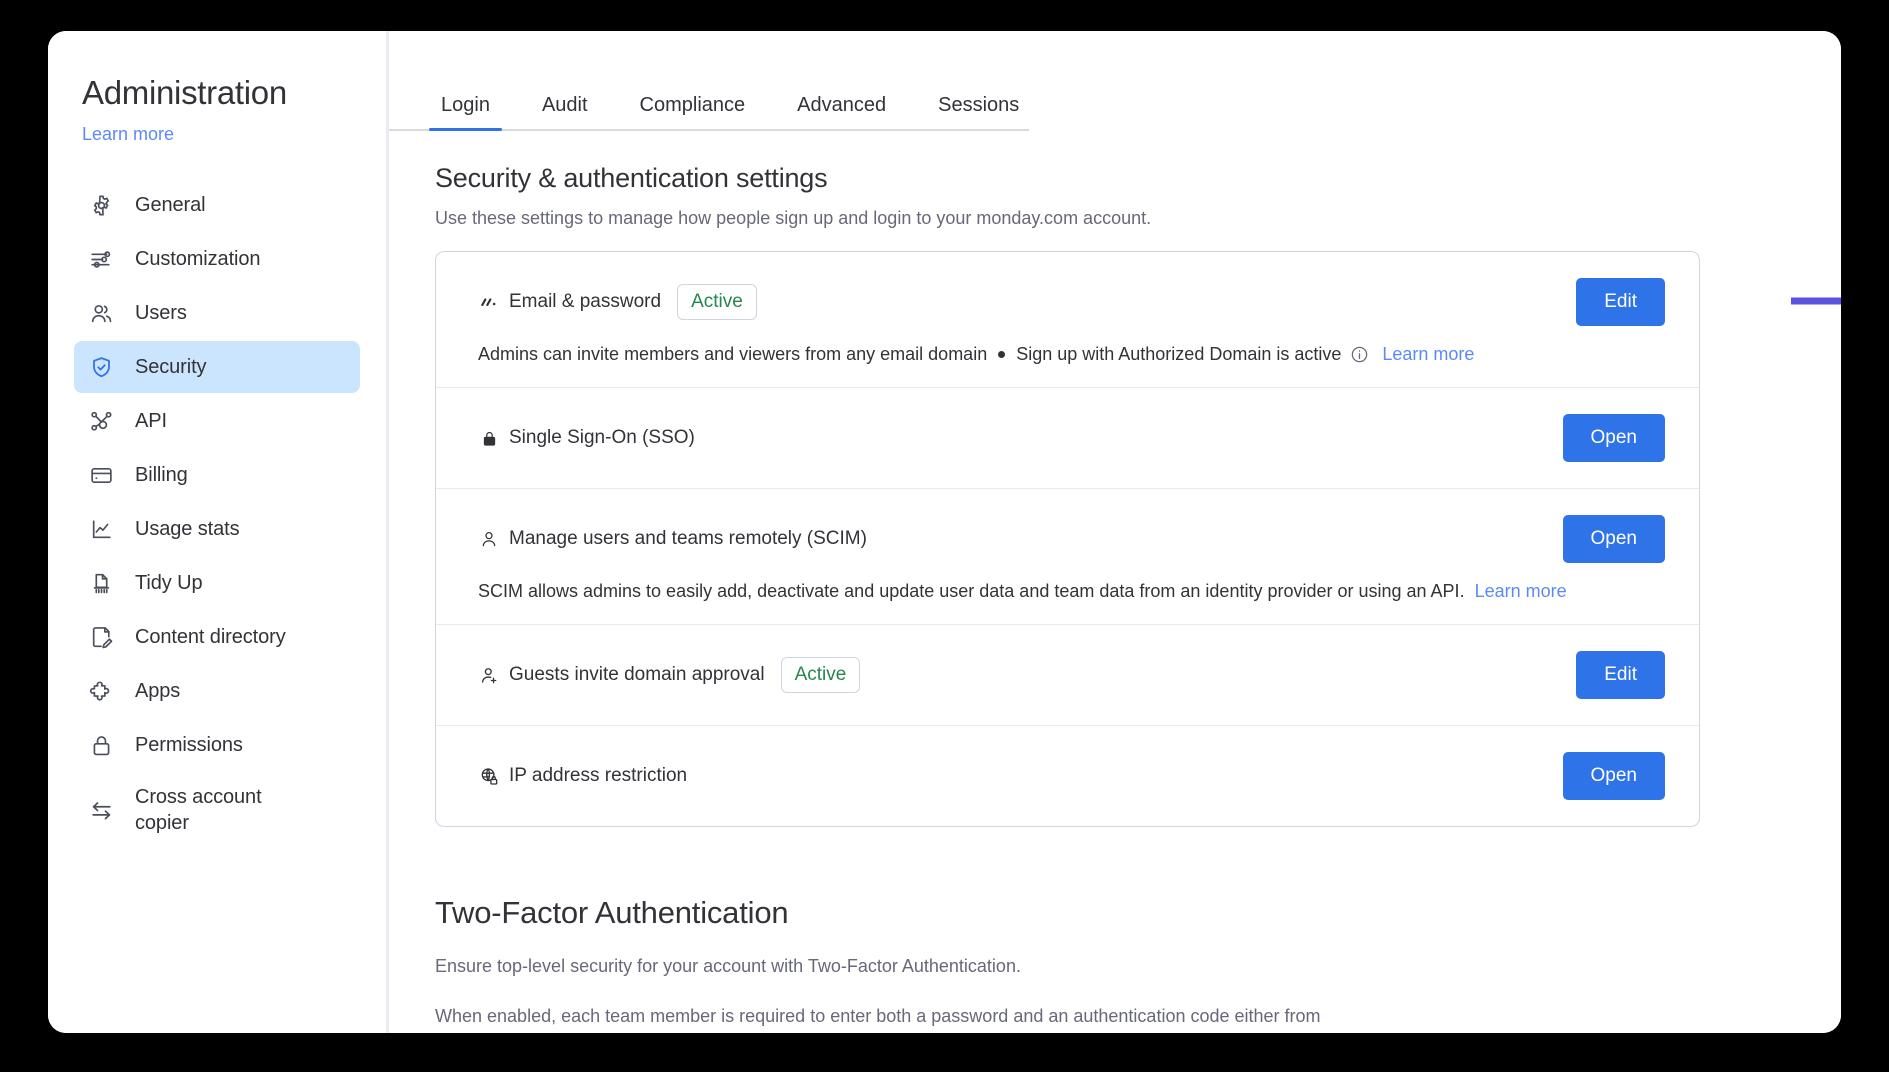 This screenshot has width=1889, height=1072. Describe the element at coordinates (841, 111) in the screenshot. I see `tab-advanced: Advanced` at that location.